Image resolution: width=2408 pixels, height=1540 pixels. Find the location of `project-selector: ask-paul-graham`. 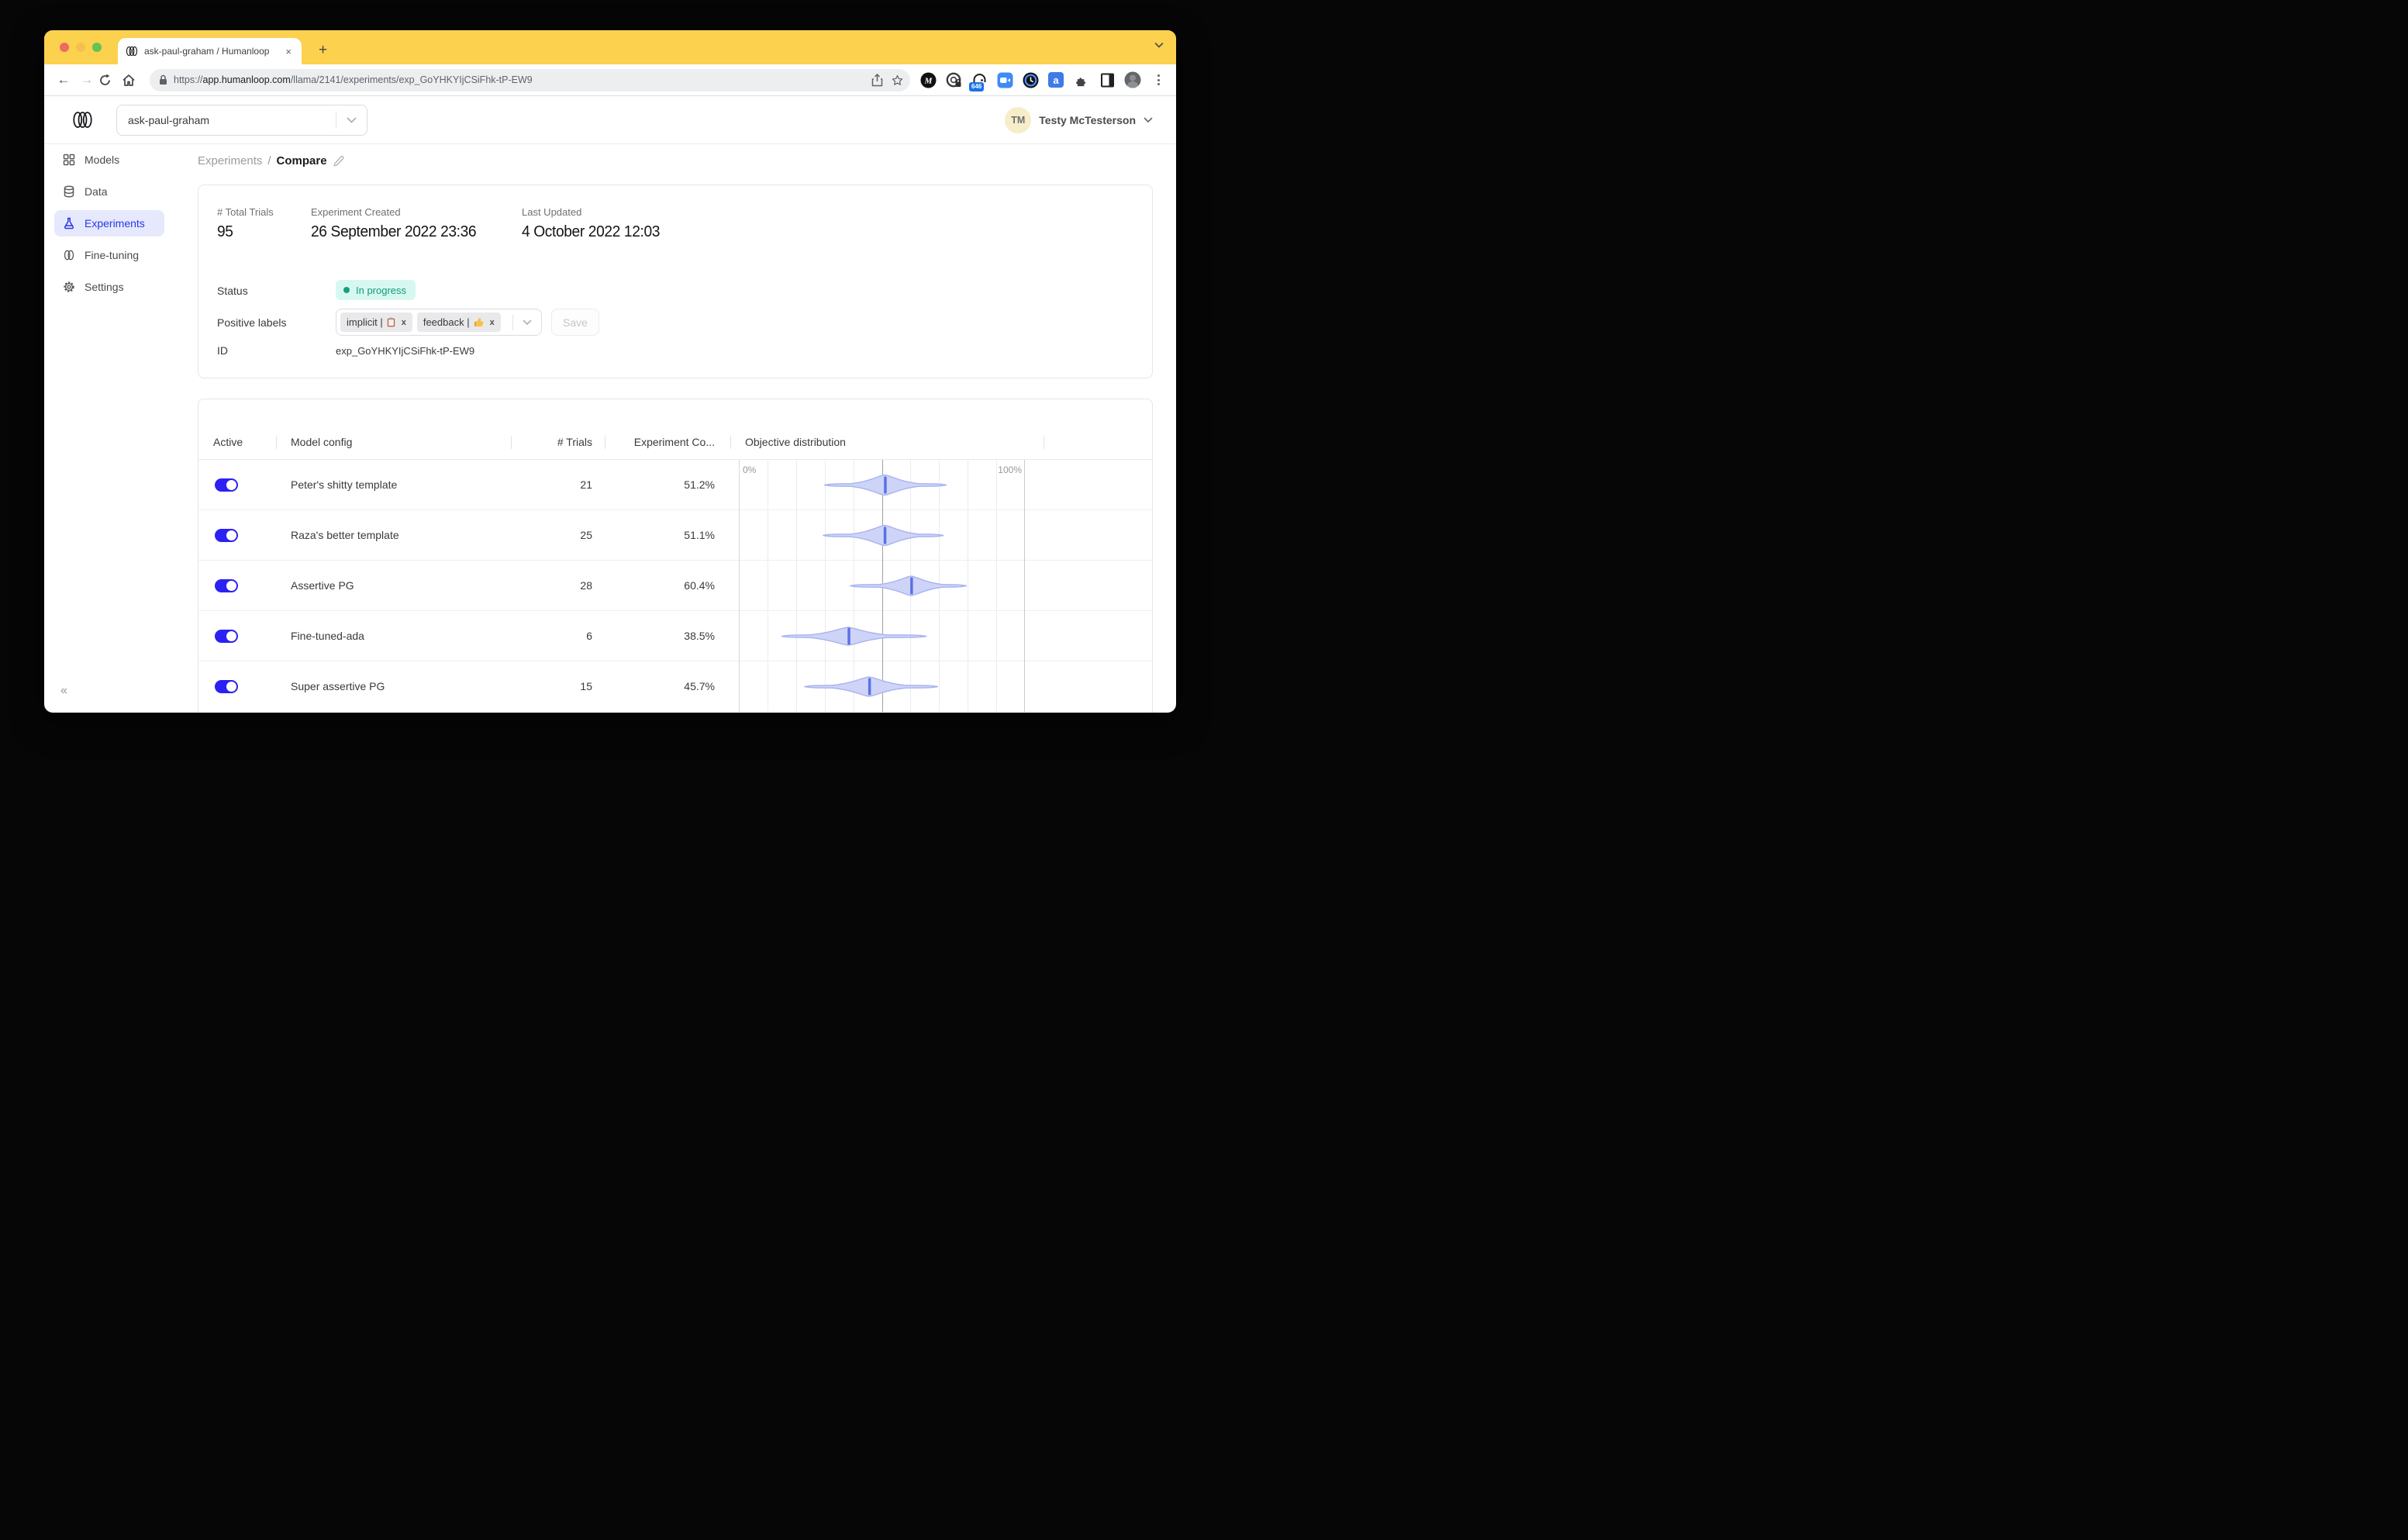

project-selector: ask-paul-graham is located at coordinates (242, 120).